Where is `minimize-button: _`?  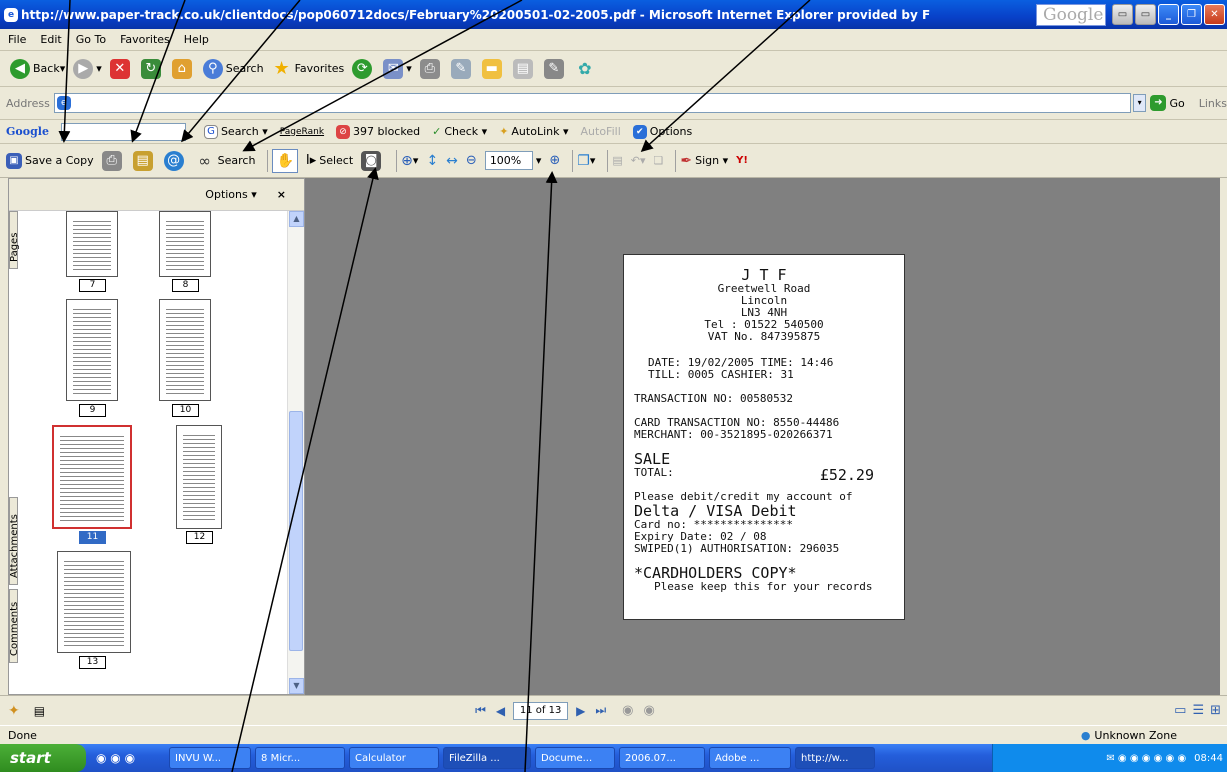 minimize-button: _ is located at coordinates (1168, 14).